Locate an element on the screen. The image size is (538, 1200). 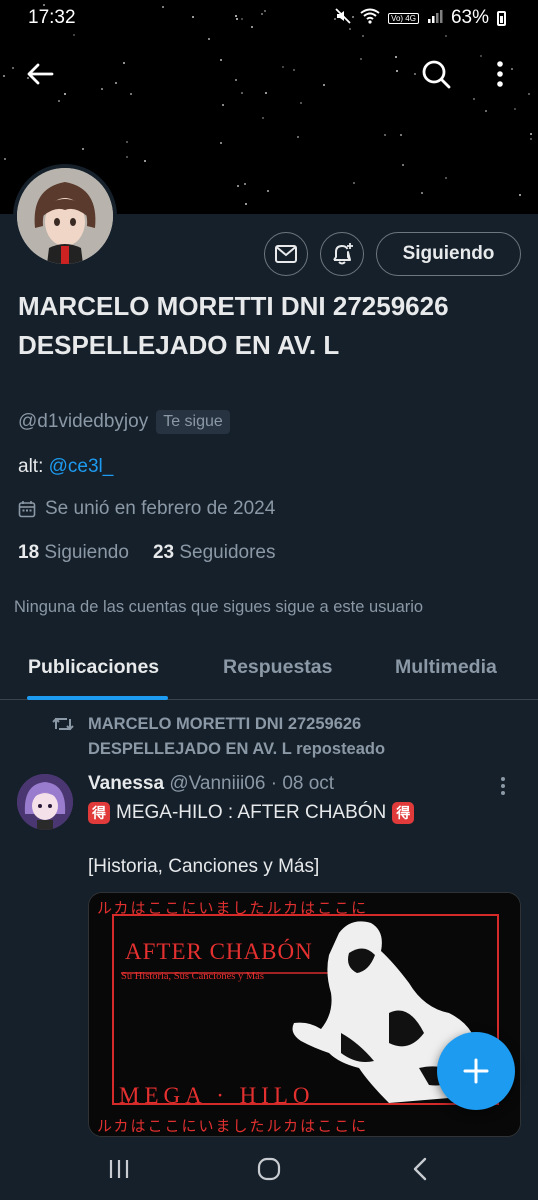
profile-bio: alt: @ce3l_ is located at coordinates (65, 467).